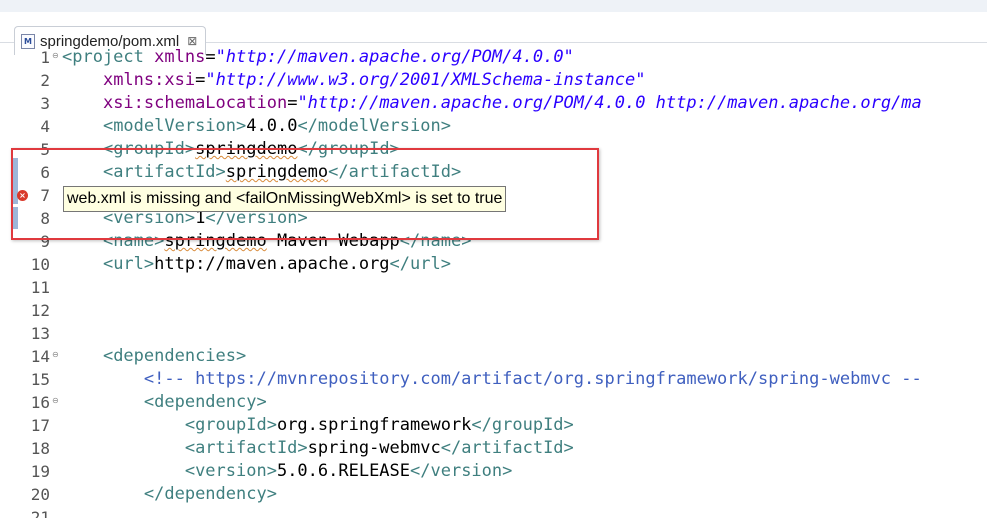 This screenshot has height=518, width=987. I want to click on editor-tab-bar: M springdemo/pom.xml ⊠, so click(493, 33).